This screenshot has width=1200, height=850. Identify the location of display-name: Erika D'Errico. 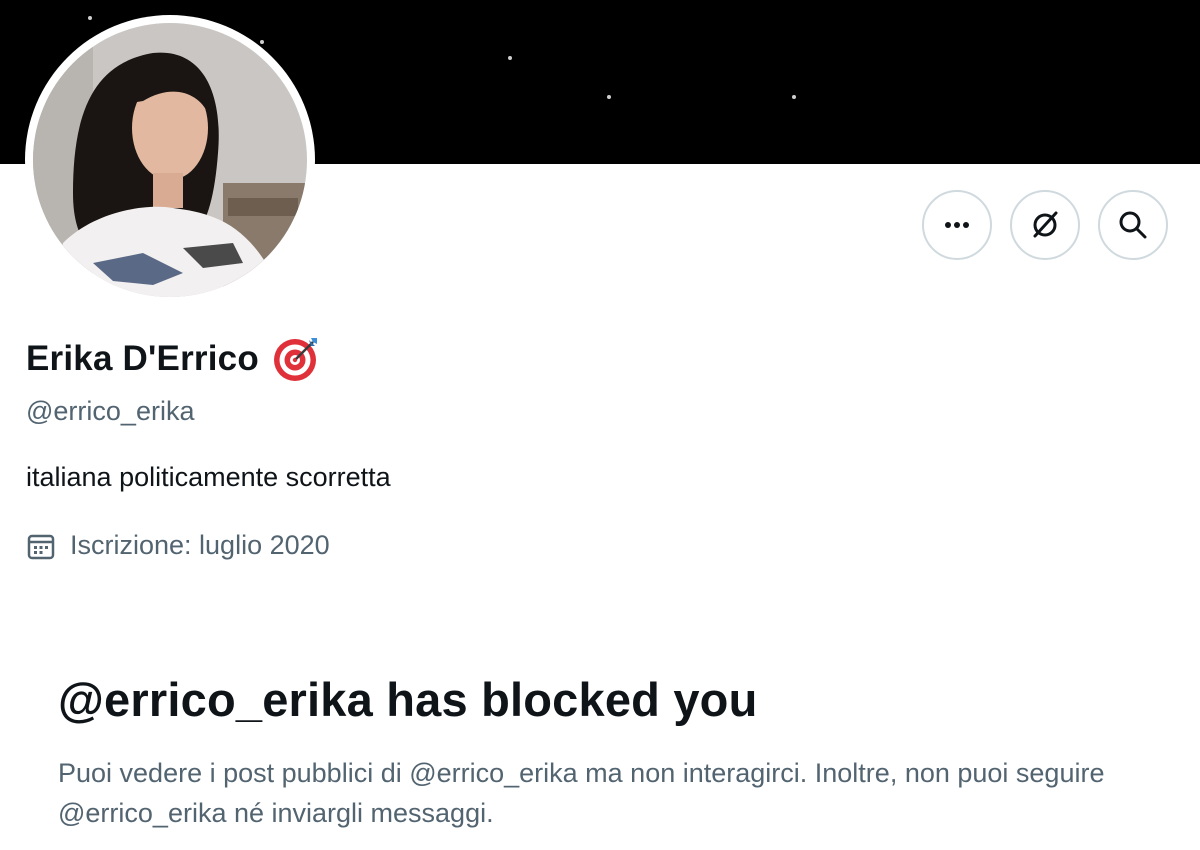
(142, 358).